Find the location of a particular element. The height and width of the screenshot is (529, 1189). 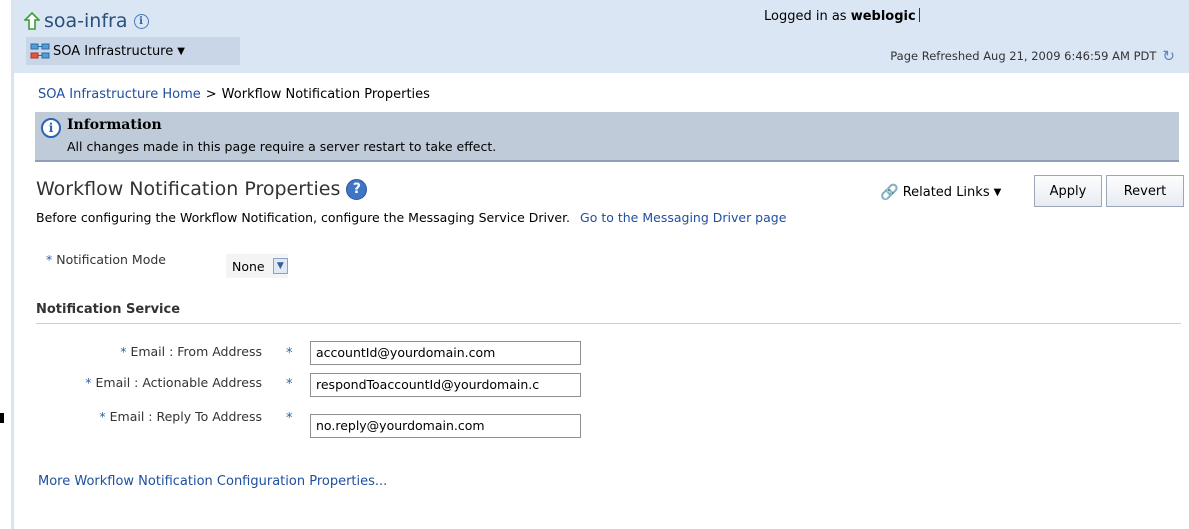

notification-mode-label: * Notification Mode is located at coordinates (106, 259).